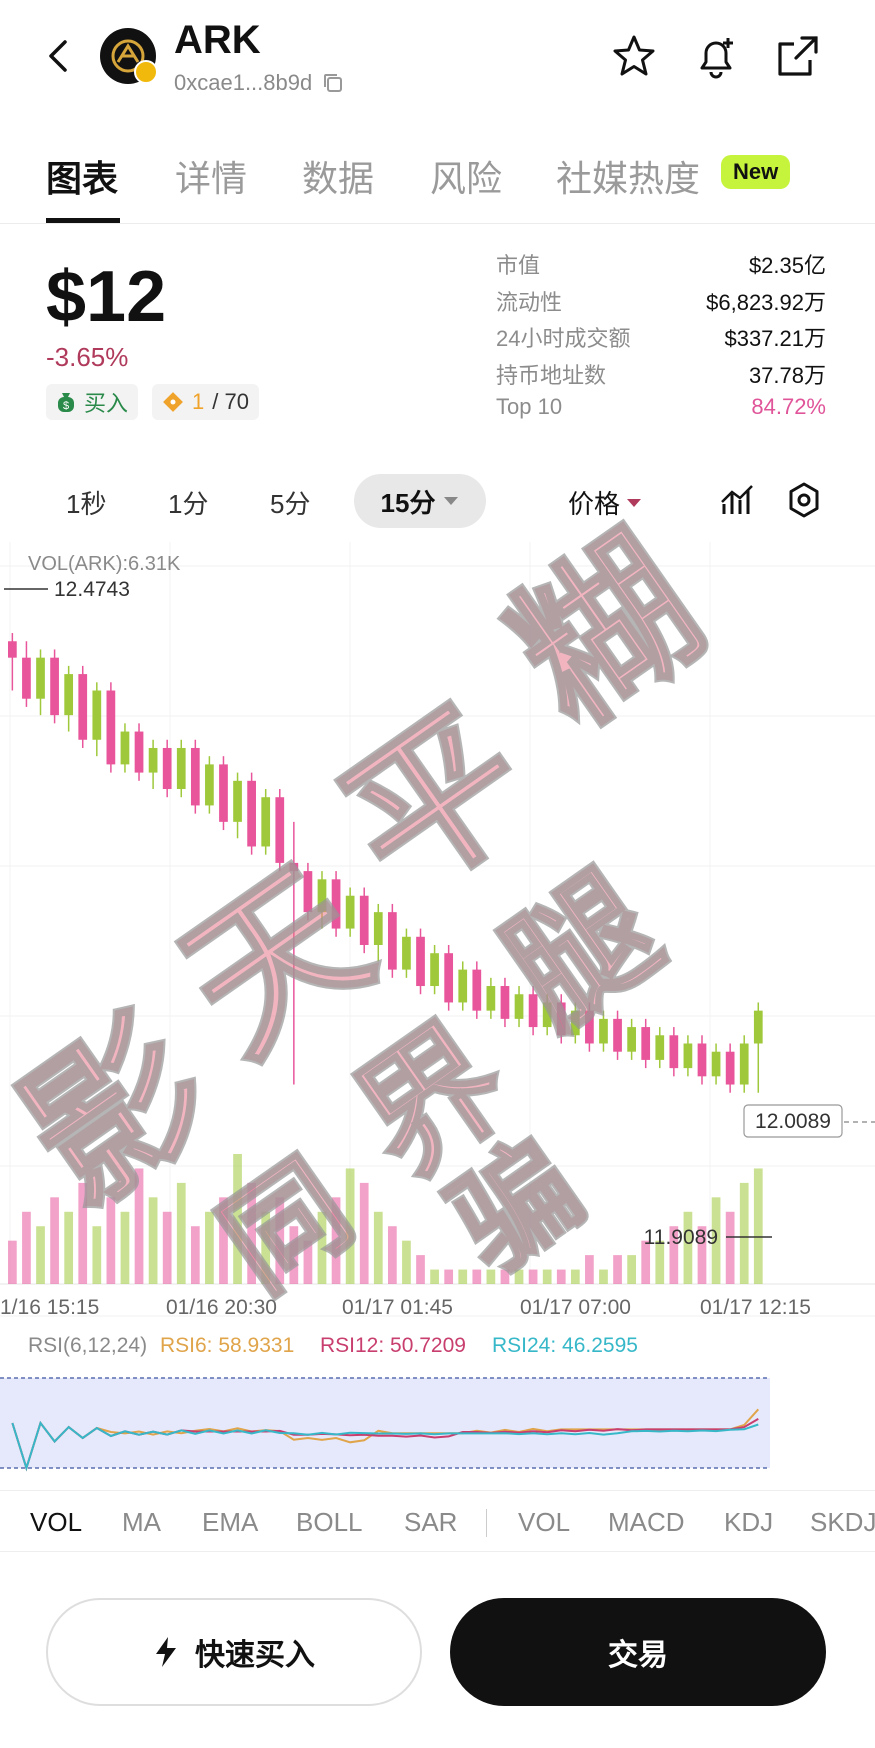 This screenshot has height=1748, width=875. Describe the element at coordinates (87, 1345) in the screenshot. I see `rsi-title: RSI(6,12,24)` at that location.